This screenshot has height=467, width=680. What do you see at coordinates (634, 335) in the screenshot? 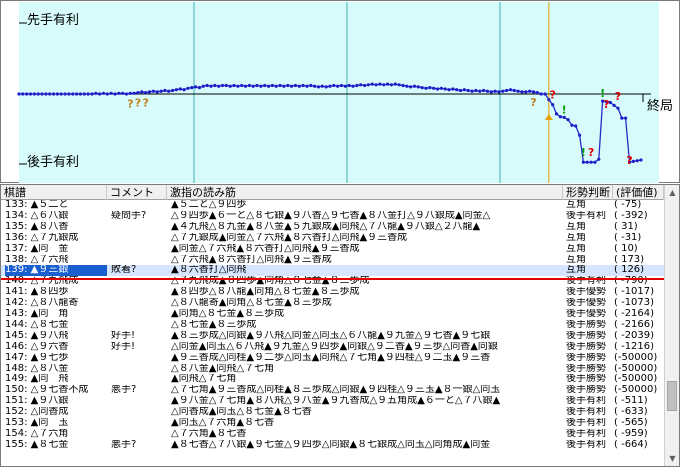
I see `eval-cell: ( -2039)` at bounding box center [634, 335].